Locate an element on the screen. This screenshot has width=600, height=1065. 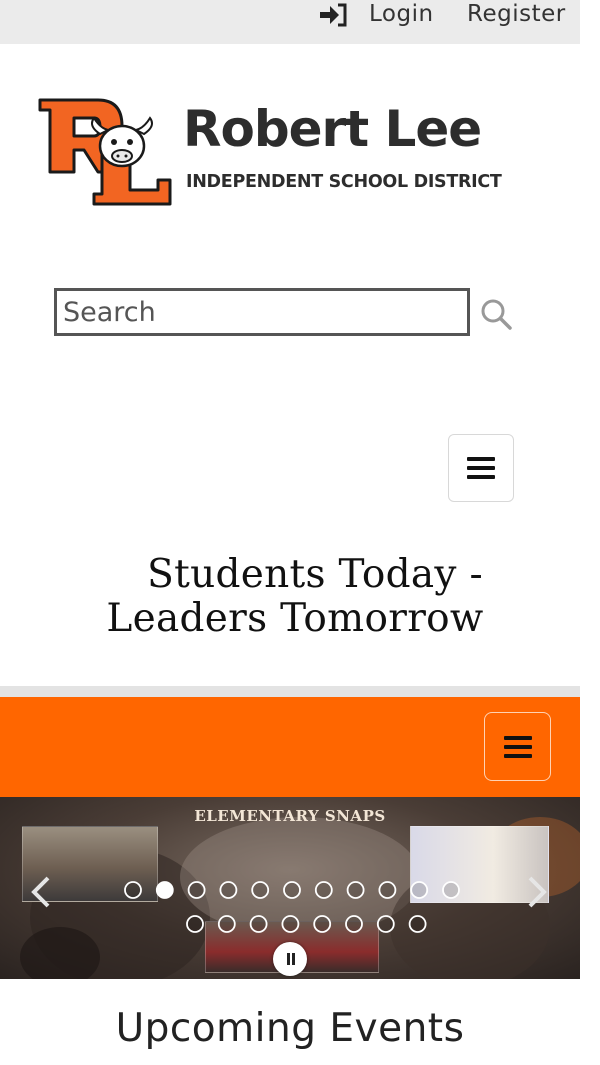
tagline-line-2: Leaders Tomorrow is located at coordinates (295, 618).